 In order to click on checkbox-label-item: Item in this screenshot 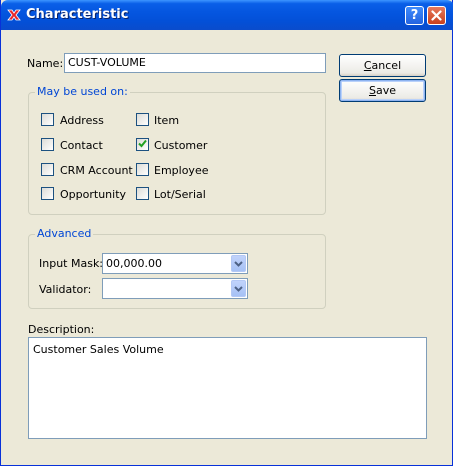, I will do `click(167, 120)`.